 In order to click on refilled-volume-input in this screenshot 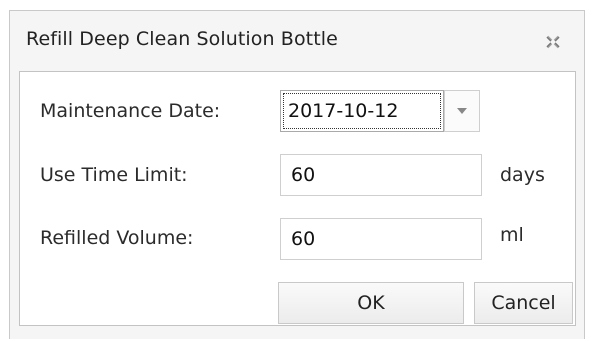, I will do `click(381, 239)`.